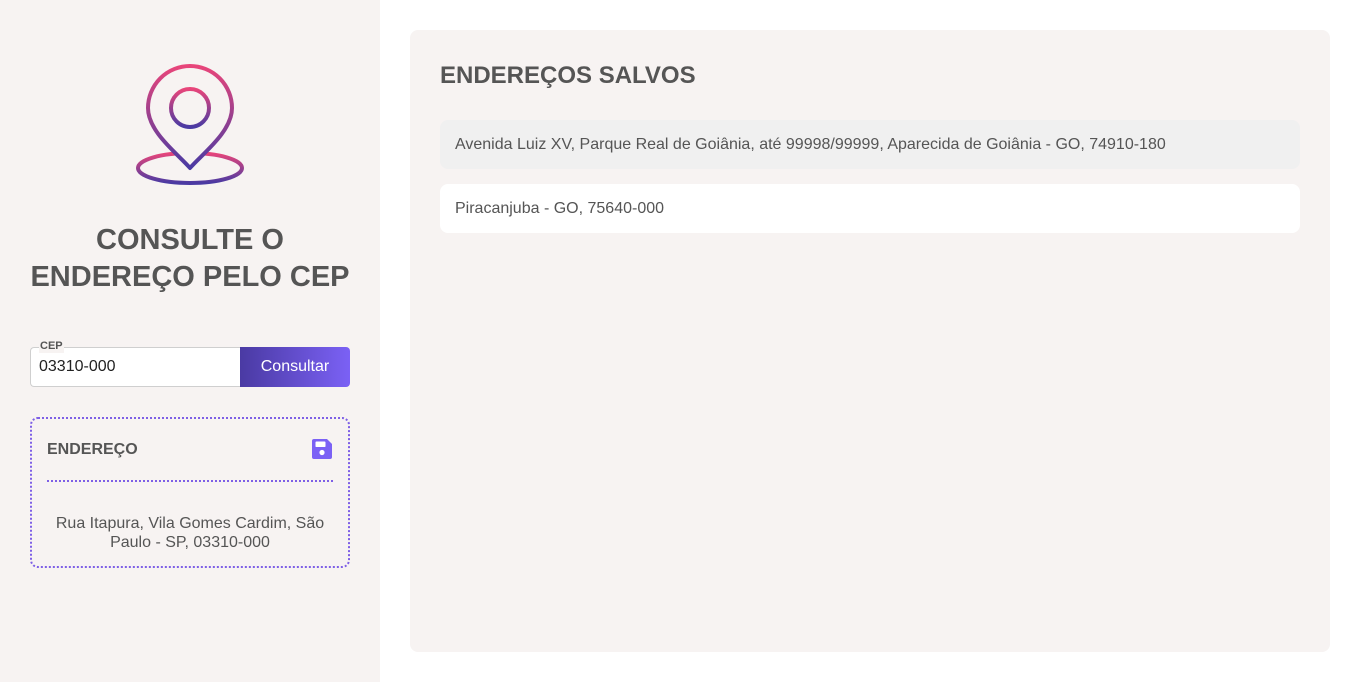 The height and width of the screenshot is (682, 1360). Describe the element at coordinates (190, 240) in the screenshot. I see `page-title-line-1: CONSULTE O` at that location.